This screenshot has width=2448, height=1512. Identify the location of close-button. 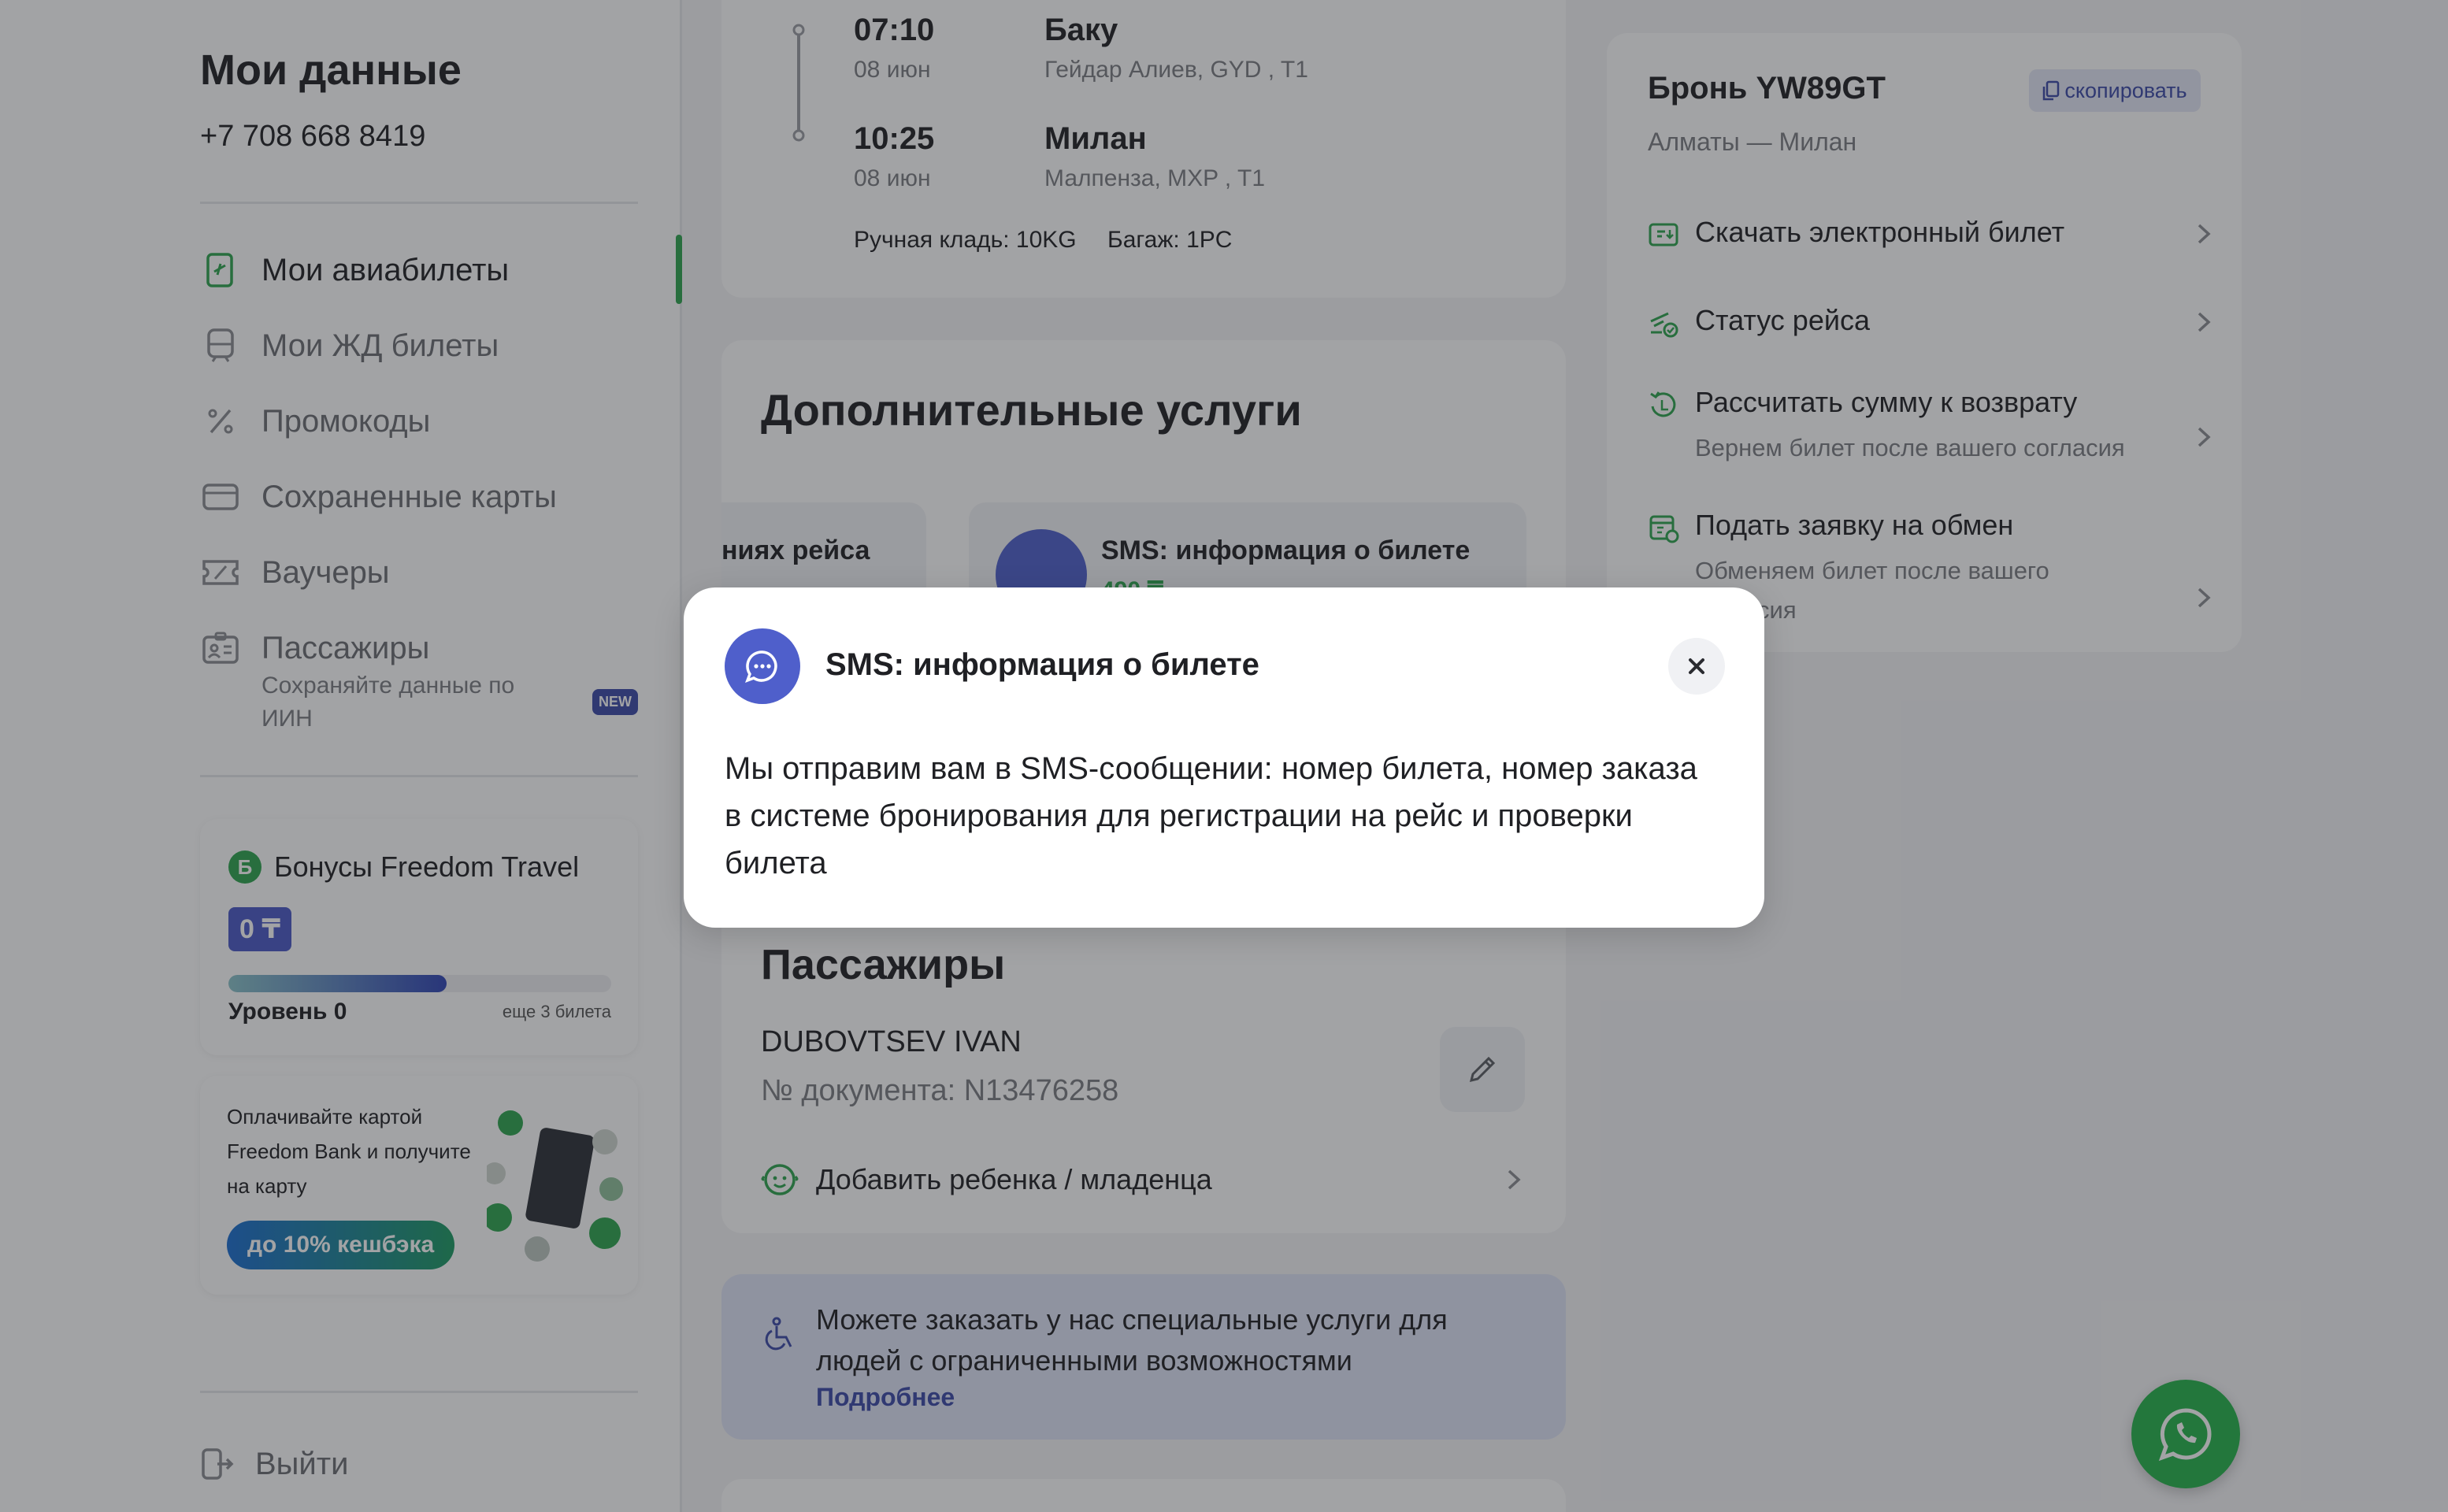
(1696, 666).